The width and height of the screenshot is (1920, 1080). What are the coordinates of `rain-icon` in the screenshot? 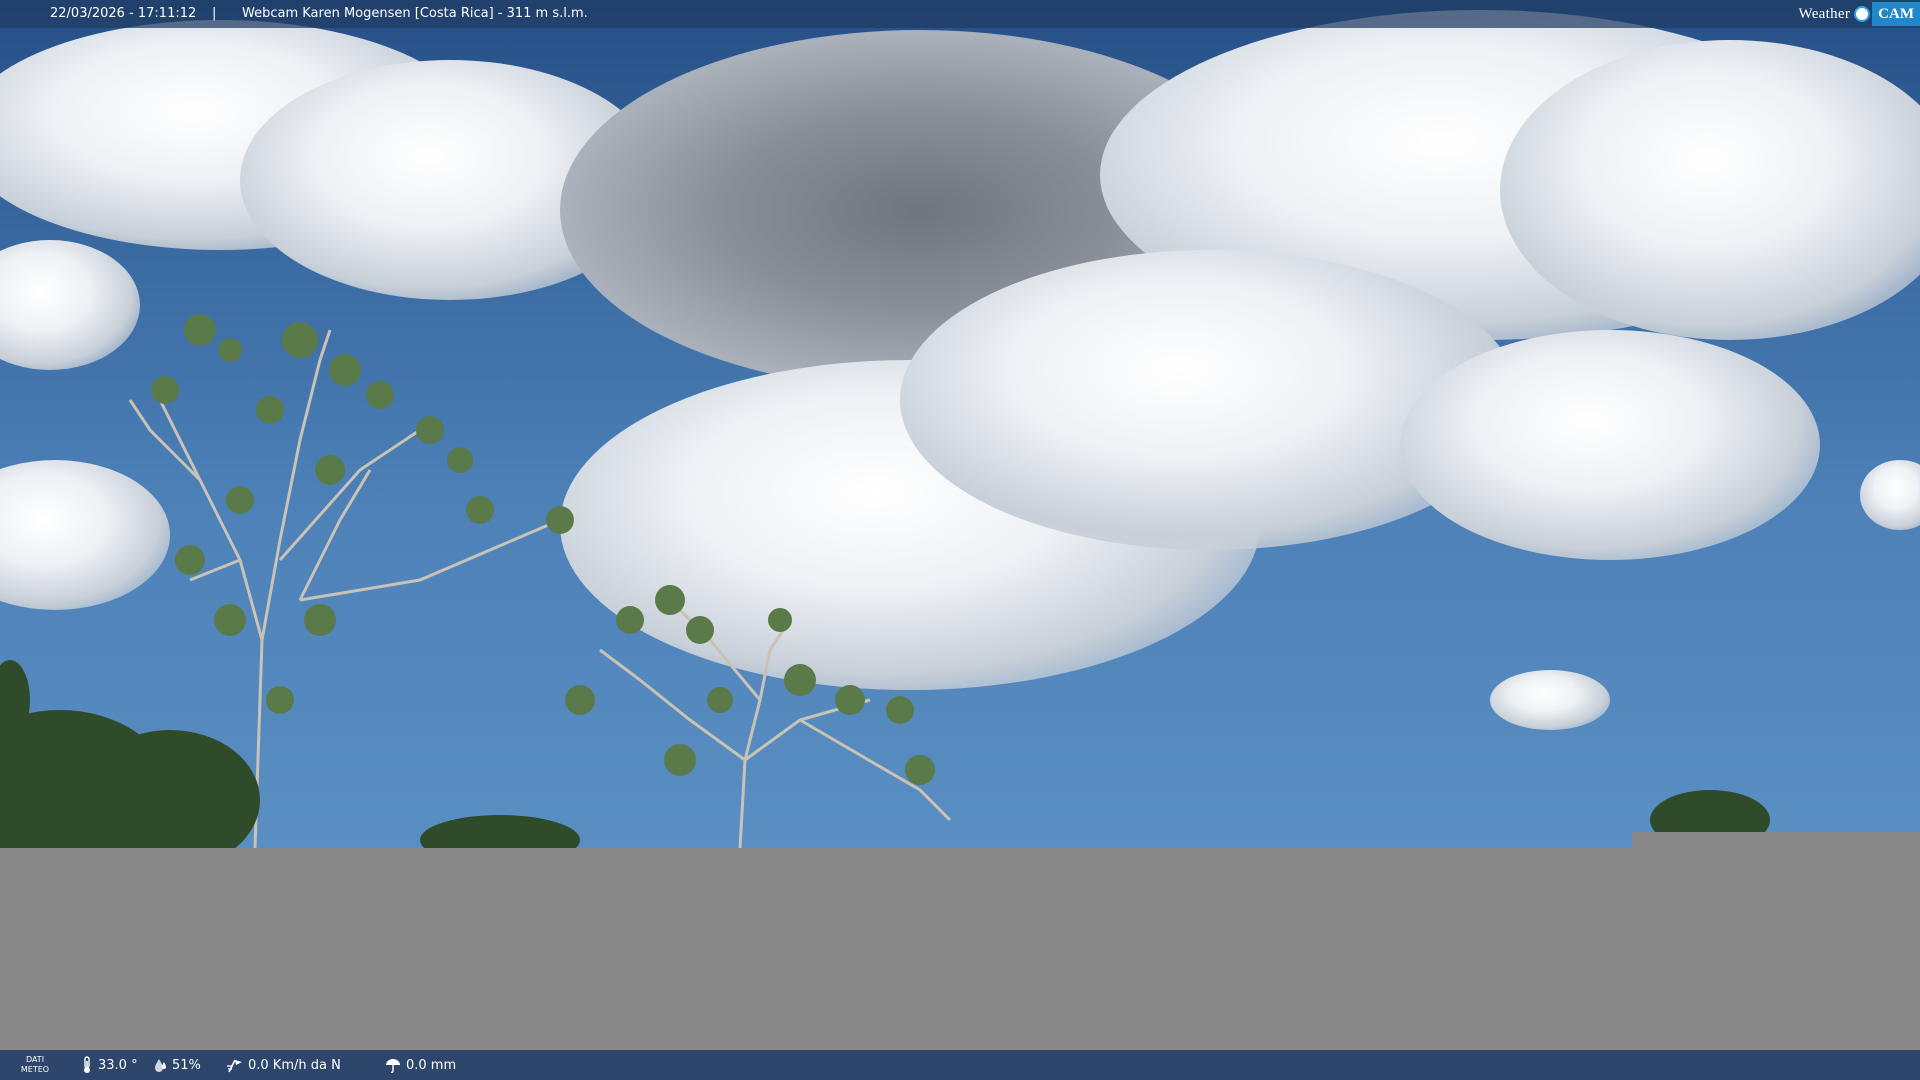 It's located at (393, 1066).